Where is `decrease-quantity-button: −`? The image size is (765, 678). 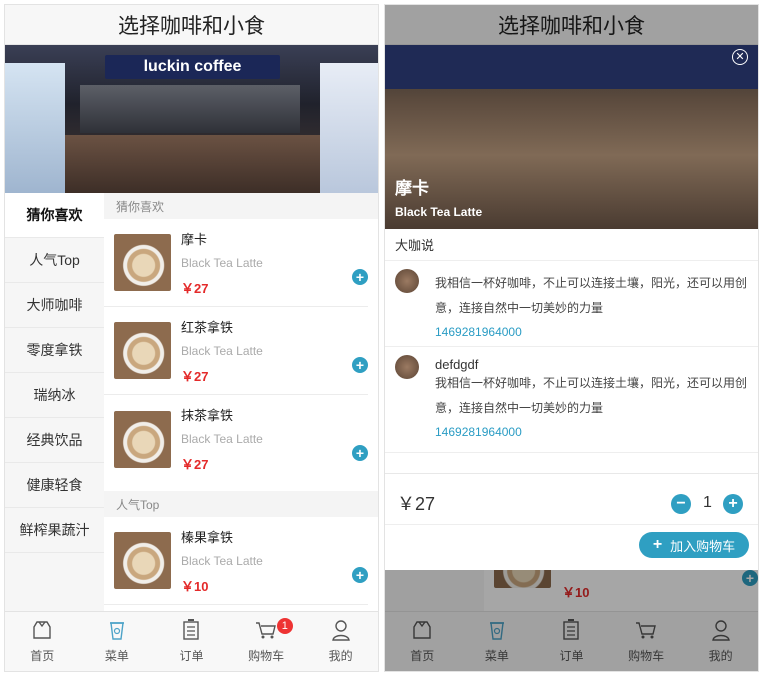 decrease-quantity-button: − is located at coordinates (681, 504).